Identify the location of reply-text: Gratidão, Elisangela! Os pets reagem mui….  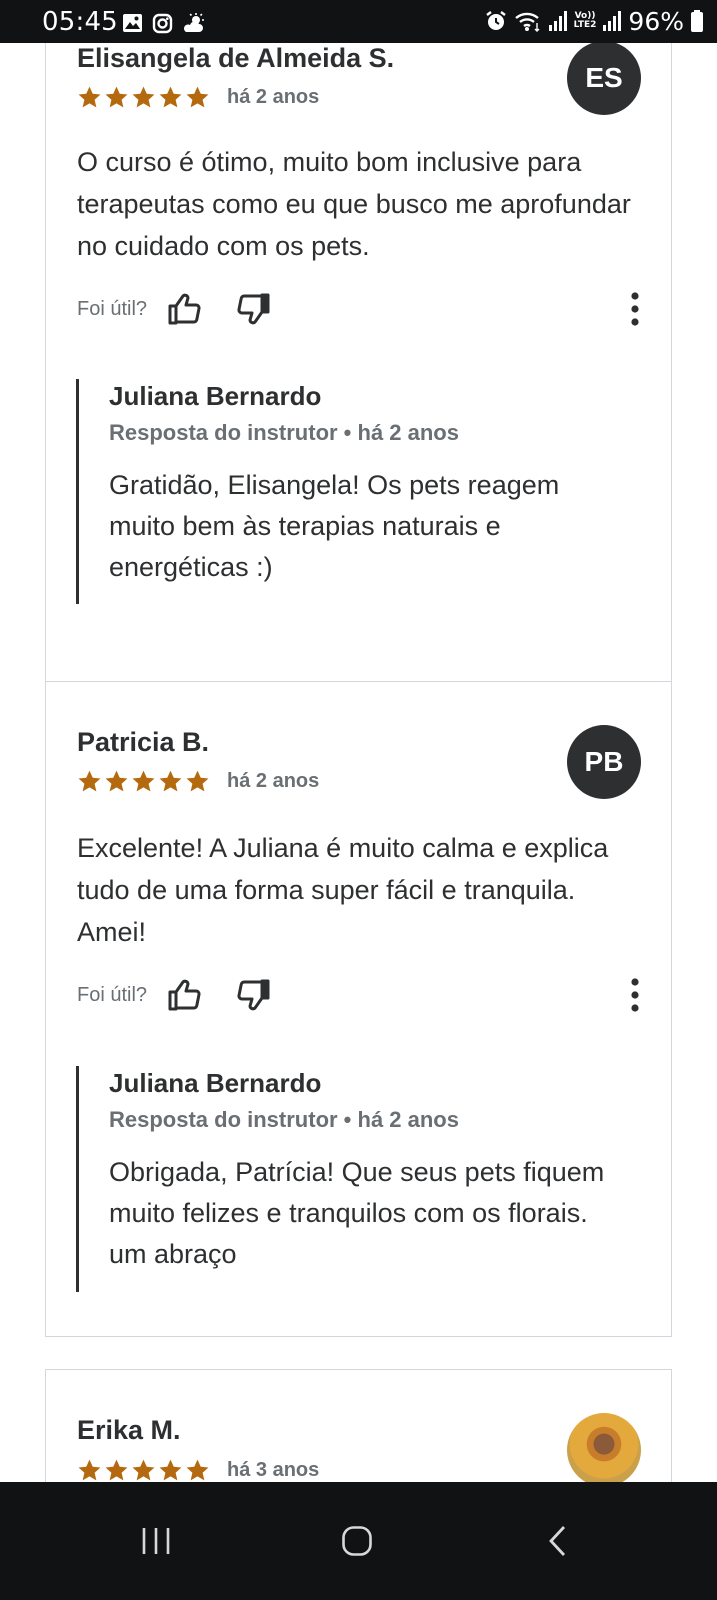
(334, 526).